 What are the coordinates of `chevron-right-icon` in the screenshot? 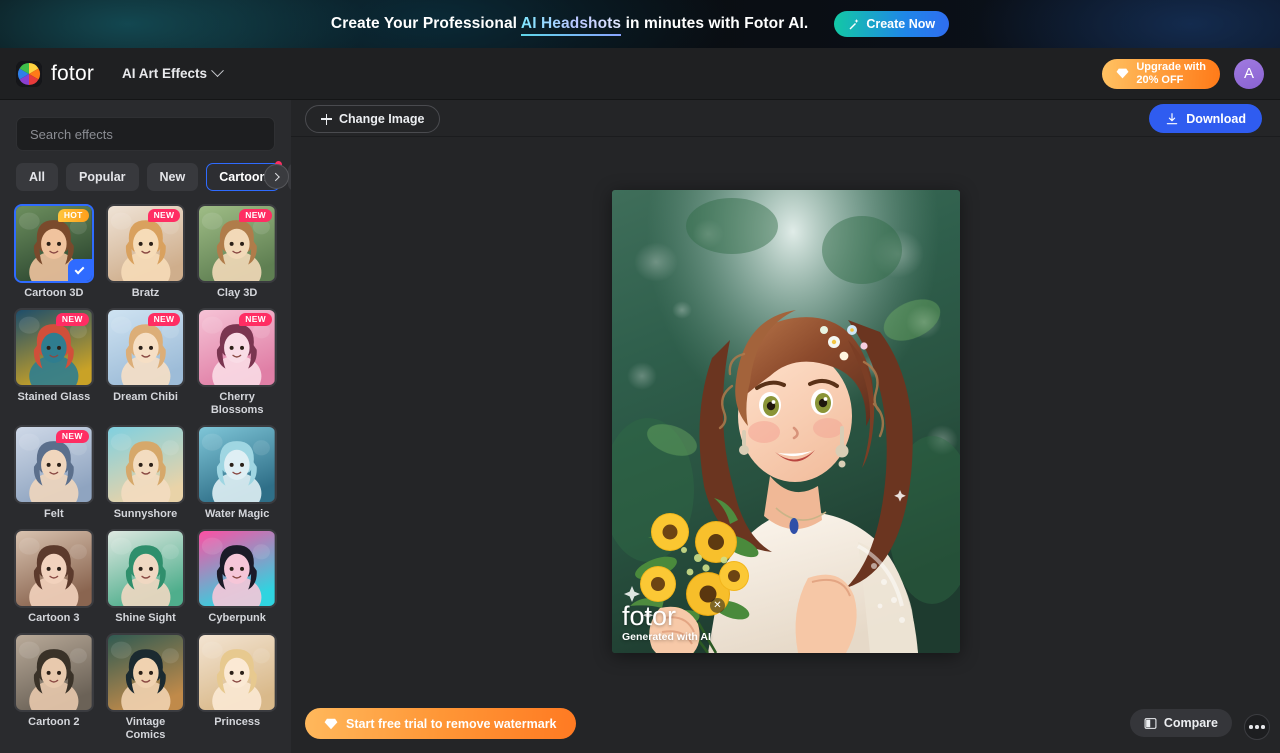 It's located at (276, 176).